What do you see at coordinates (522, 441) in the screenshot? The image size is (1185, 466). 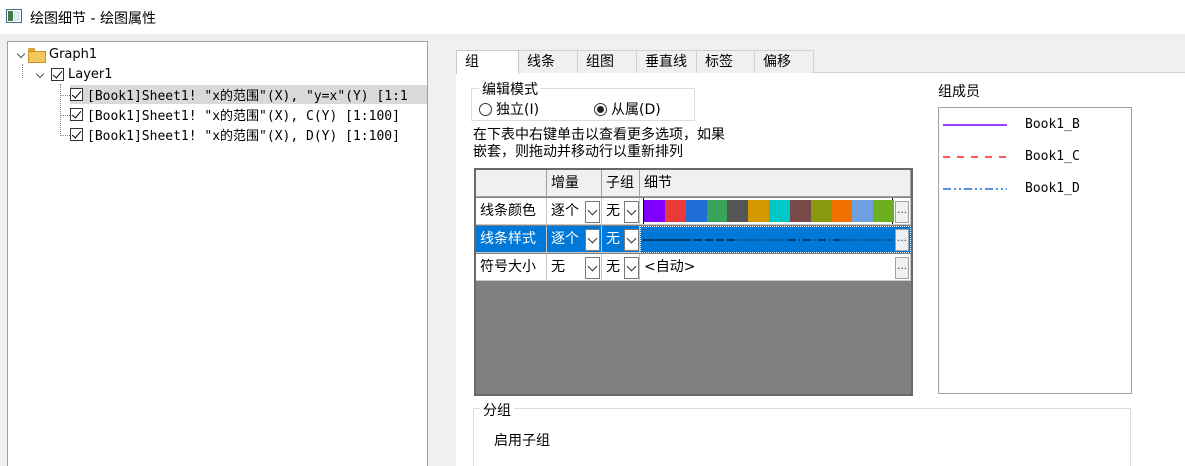 I see `enable-subgroup-label: 启用子组` at bounding box center [522, 441].